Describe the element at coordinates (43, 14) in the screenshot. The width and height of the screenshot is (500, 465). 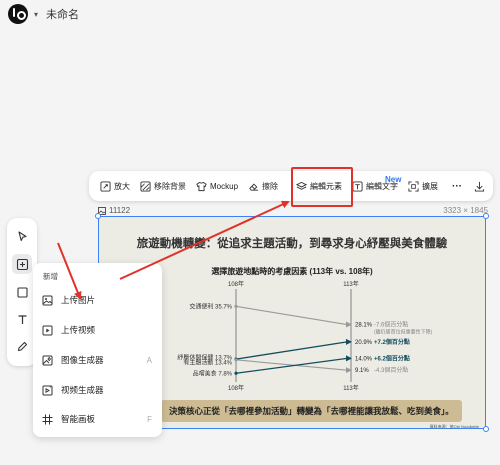
I see `app-header: ▾ 未命名` at that location.